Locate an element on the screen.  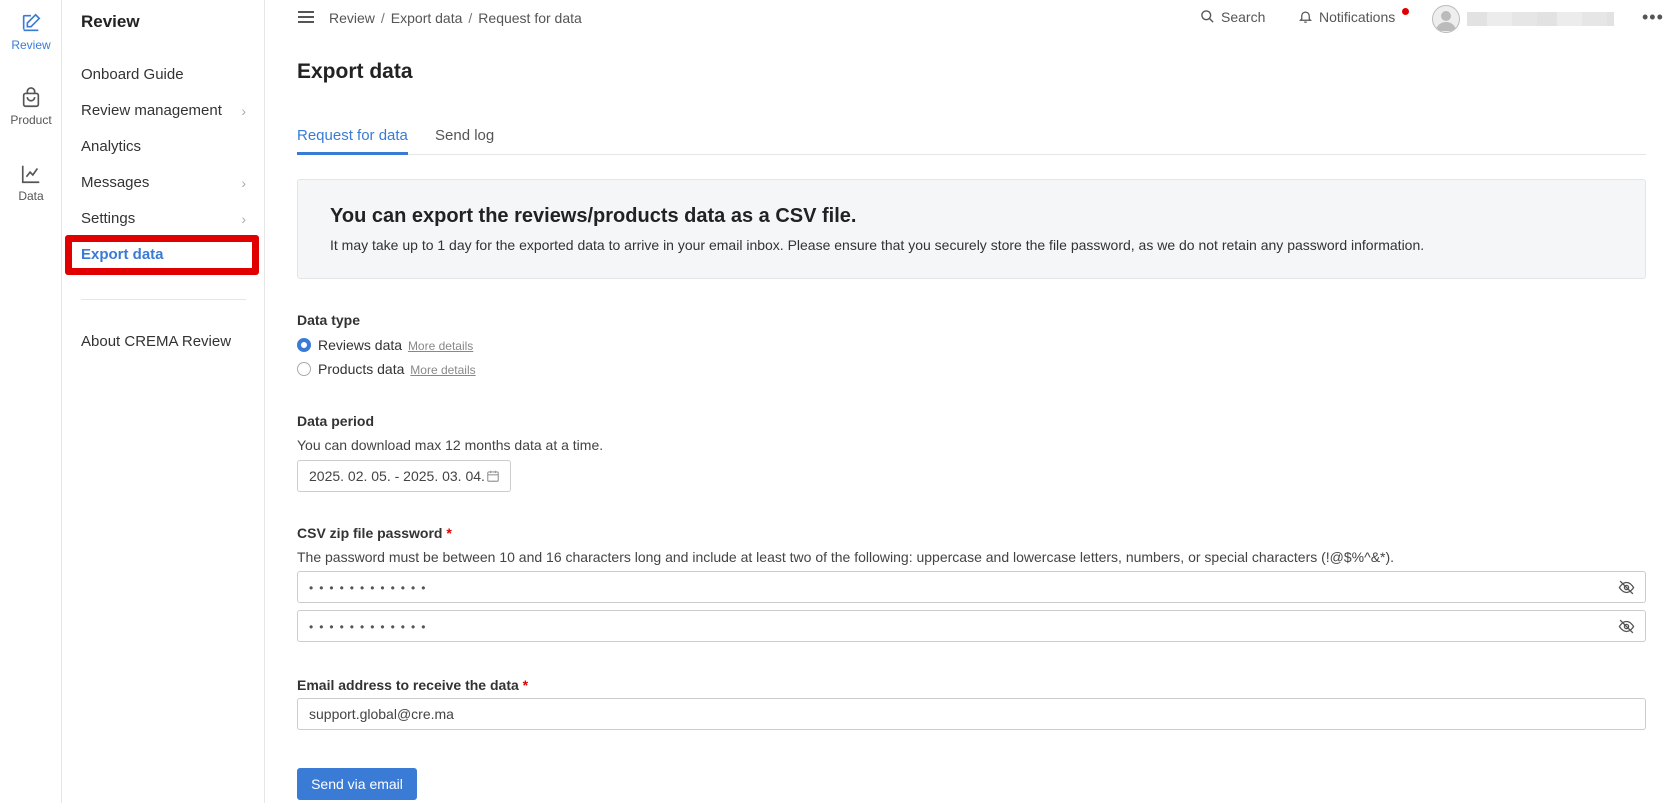
sidebar-item-analytics: Analytics is located at coordinates (163, 147).